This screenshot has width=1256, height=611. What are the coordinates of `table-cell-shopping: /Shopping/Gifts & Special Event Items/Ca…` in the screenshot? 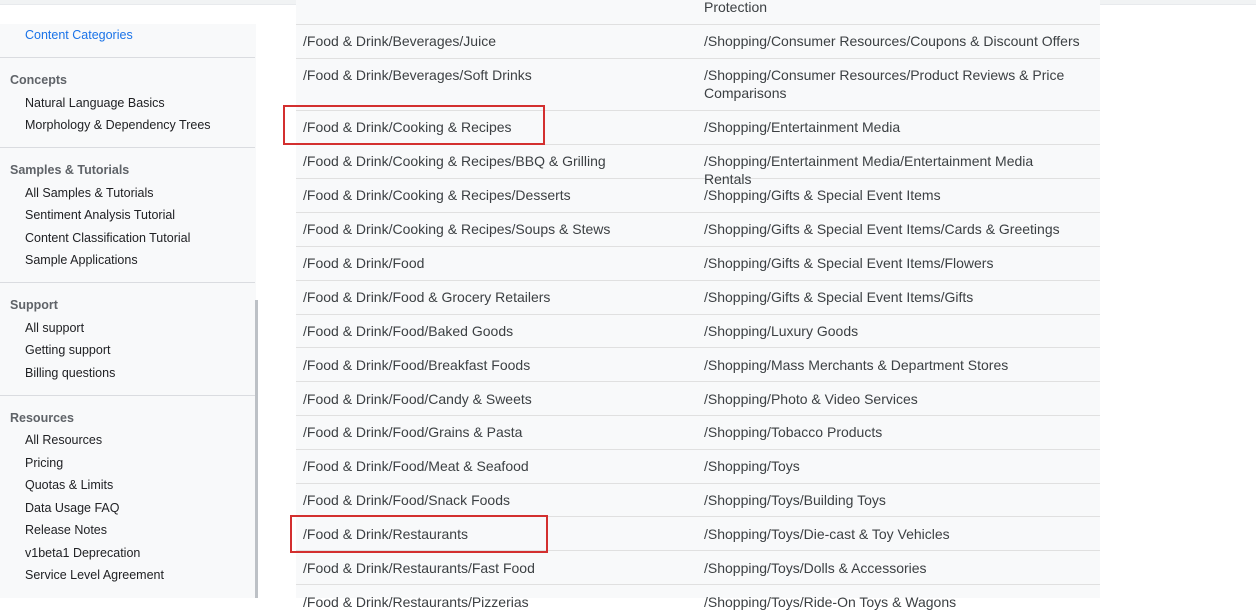 It's located at (882, 229).